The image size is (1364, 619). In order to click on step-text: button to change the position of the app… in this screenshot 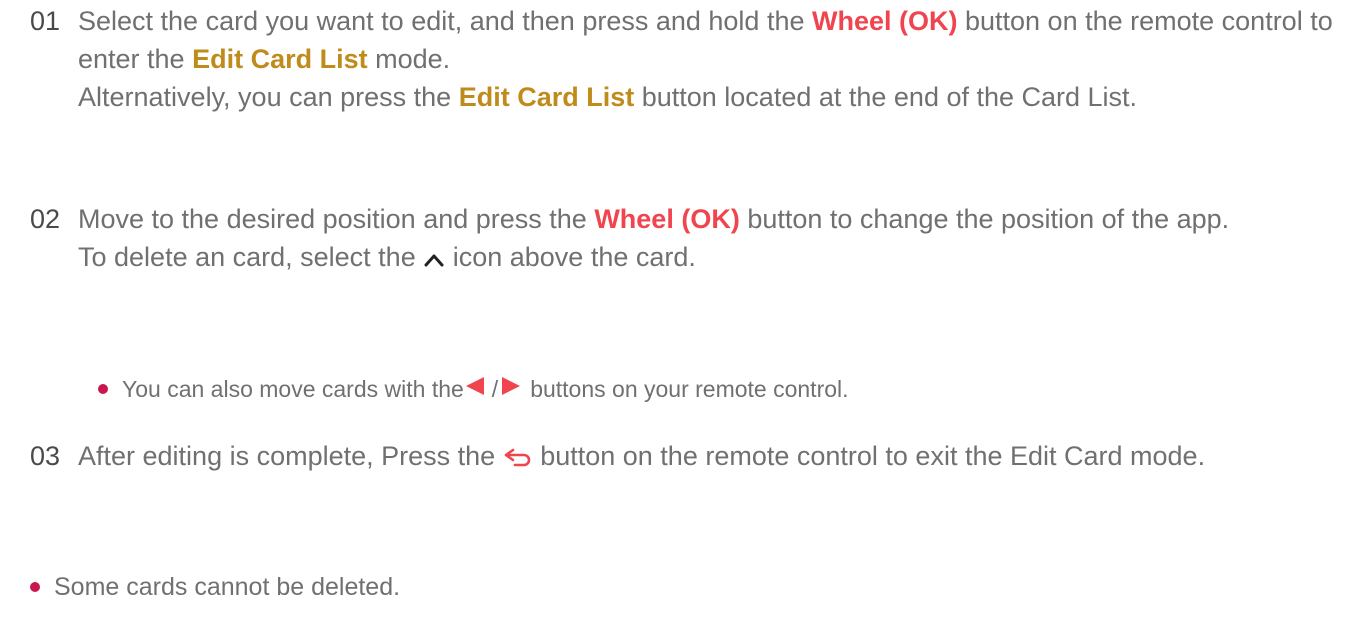, I will do `click(984, 219)`.